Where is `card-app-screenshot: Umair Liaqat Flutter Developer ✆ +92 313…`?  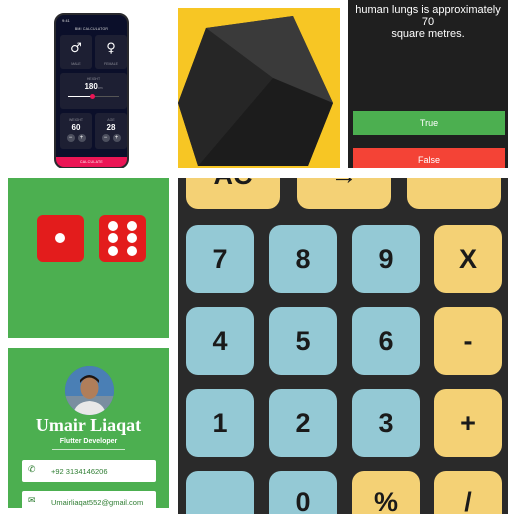
card-app-screenshot: Umair Liaqat Flutter Developer ✆ +92 313… is located at coordinates (88, 428).